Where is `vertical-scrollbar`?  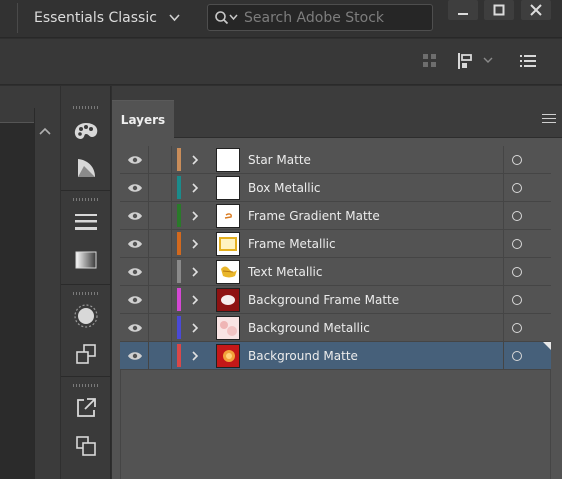
vertical-scrollbar is located at coordinates (45, 293).